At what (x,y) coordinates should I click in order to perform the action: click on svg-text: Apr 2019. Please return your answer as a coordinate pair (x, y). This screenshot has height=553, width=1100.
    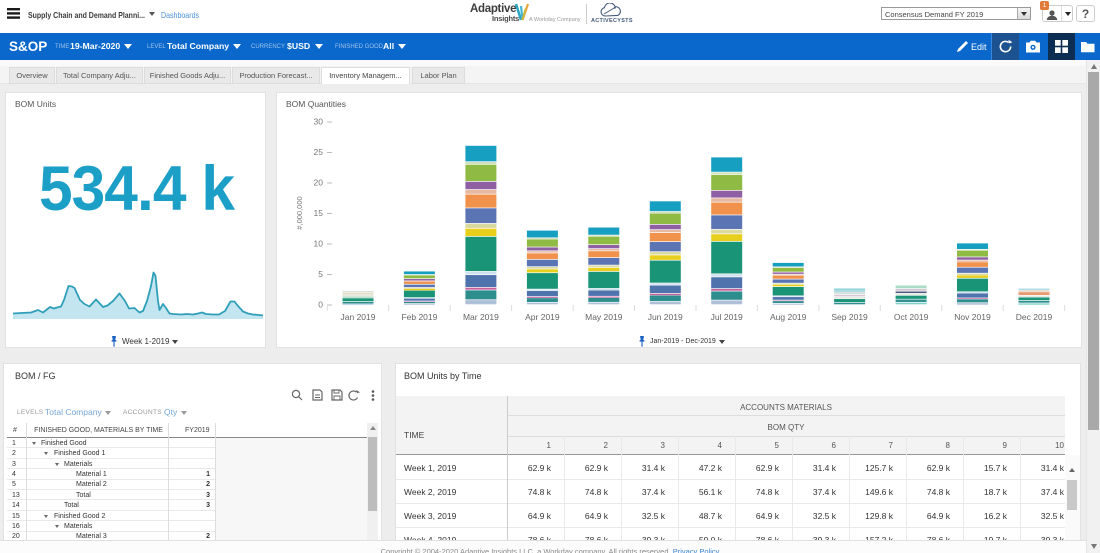
    Looking at the image, I should click on (542, 317).